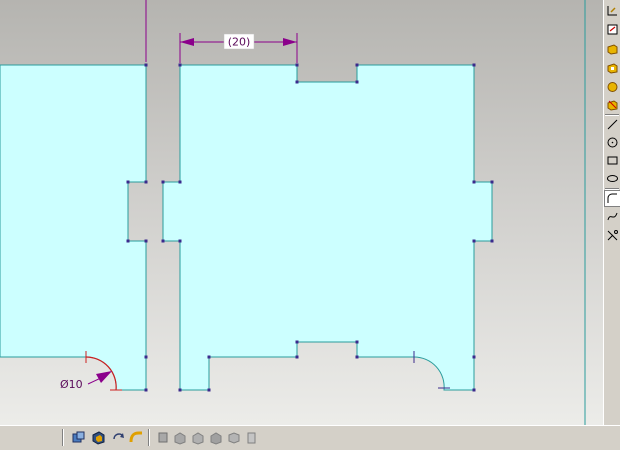 This screenshot has height=450, width=620. I want to click on section-view-icon, so click(251, 437).